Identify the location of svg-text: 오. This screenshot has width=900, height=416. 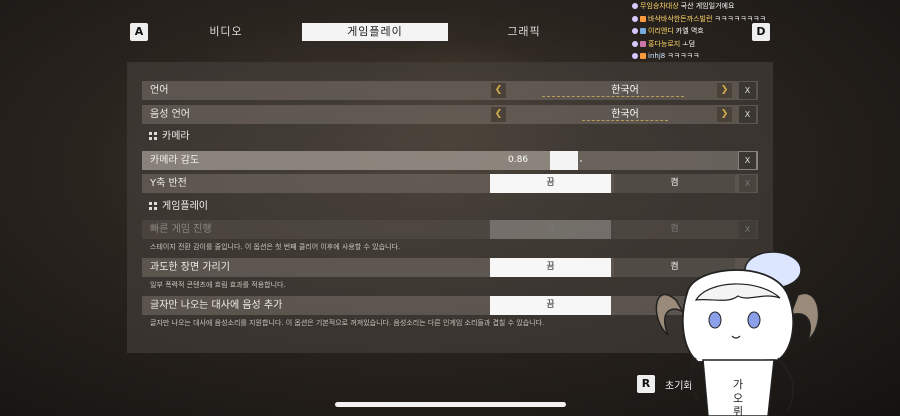
(738, 398).